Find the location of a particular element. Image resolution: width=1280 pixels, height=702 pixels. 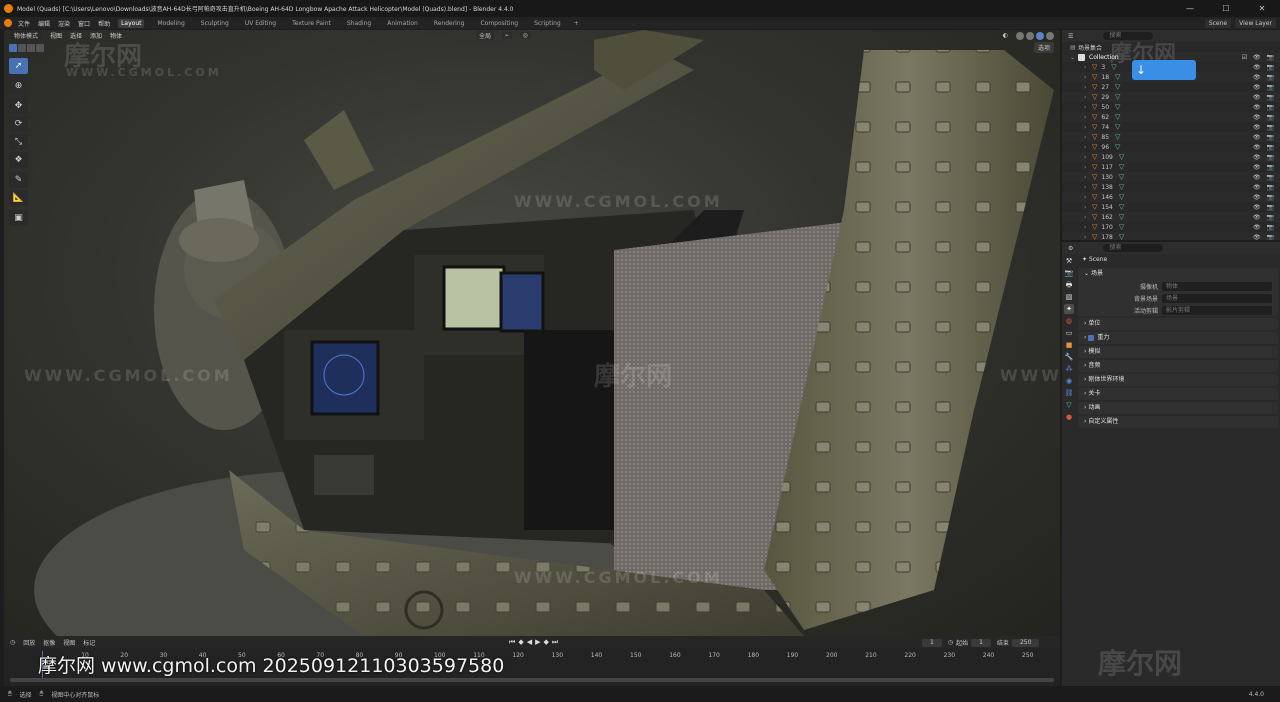

collection-tab-icon: ▭ is located at coordinates (1069, 333).